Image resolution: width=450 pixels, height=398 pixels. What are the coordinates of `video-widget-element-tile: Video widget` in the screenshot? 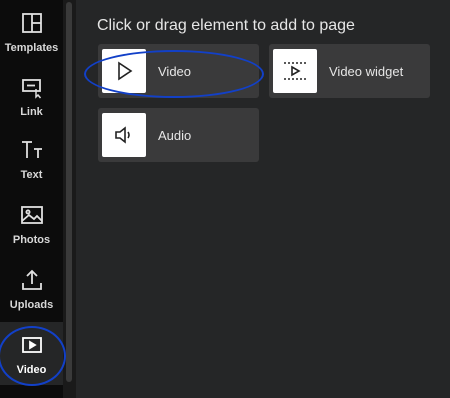 It's located at (349, 71).